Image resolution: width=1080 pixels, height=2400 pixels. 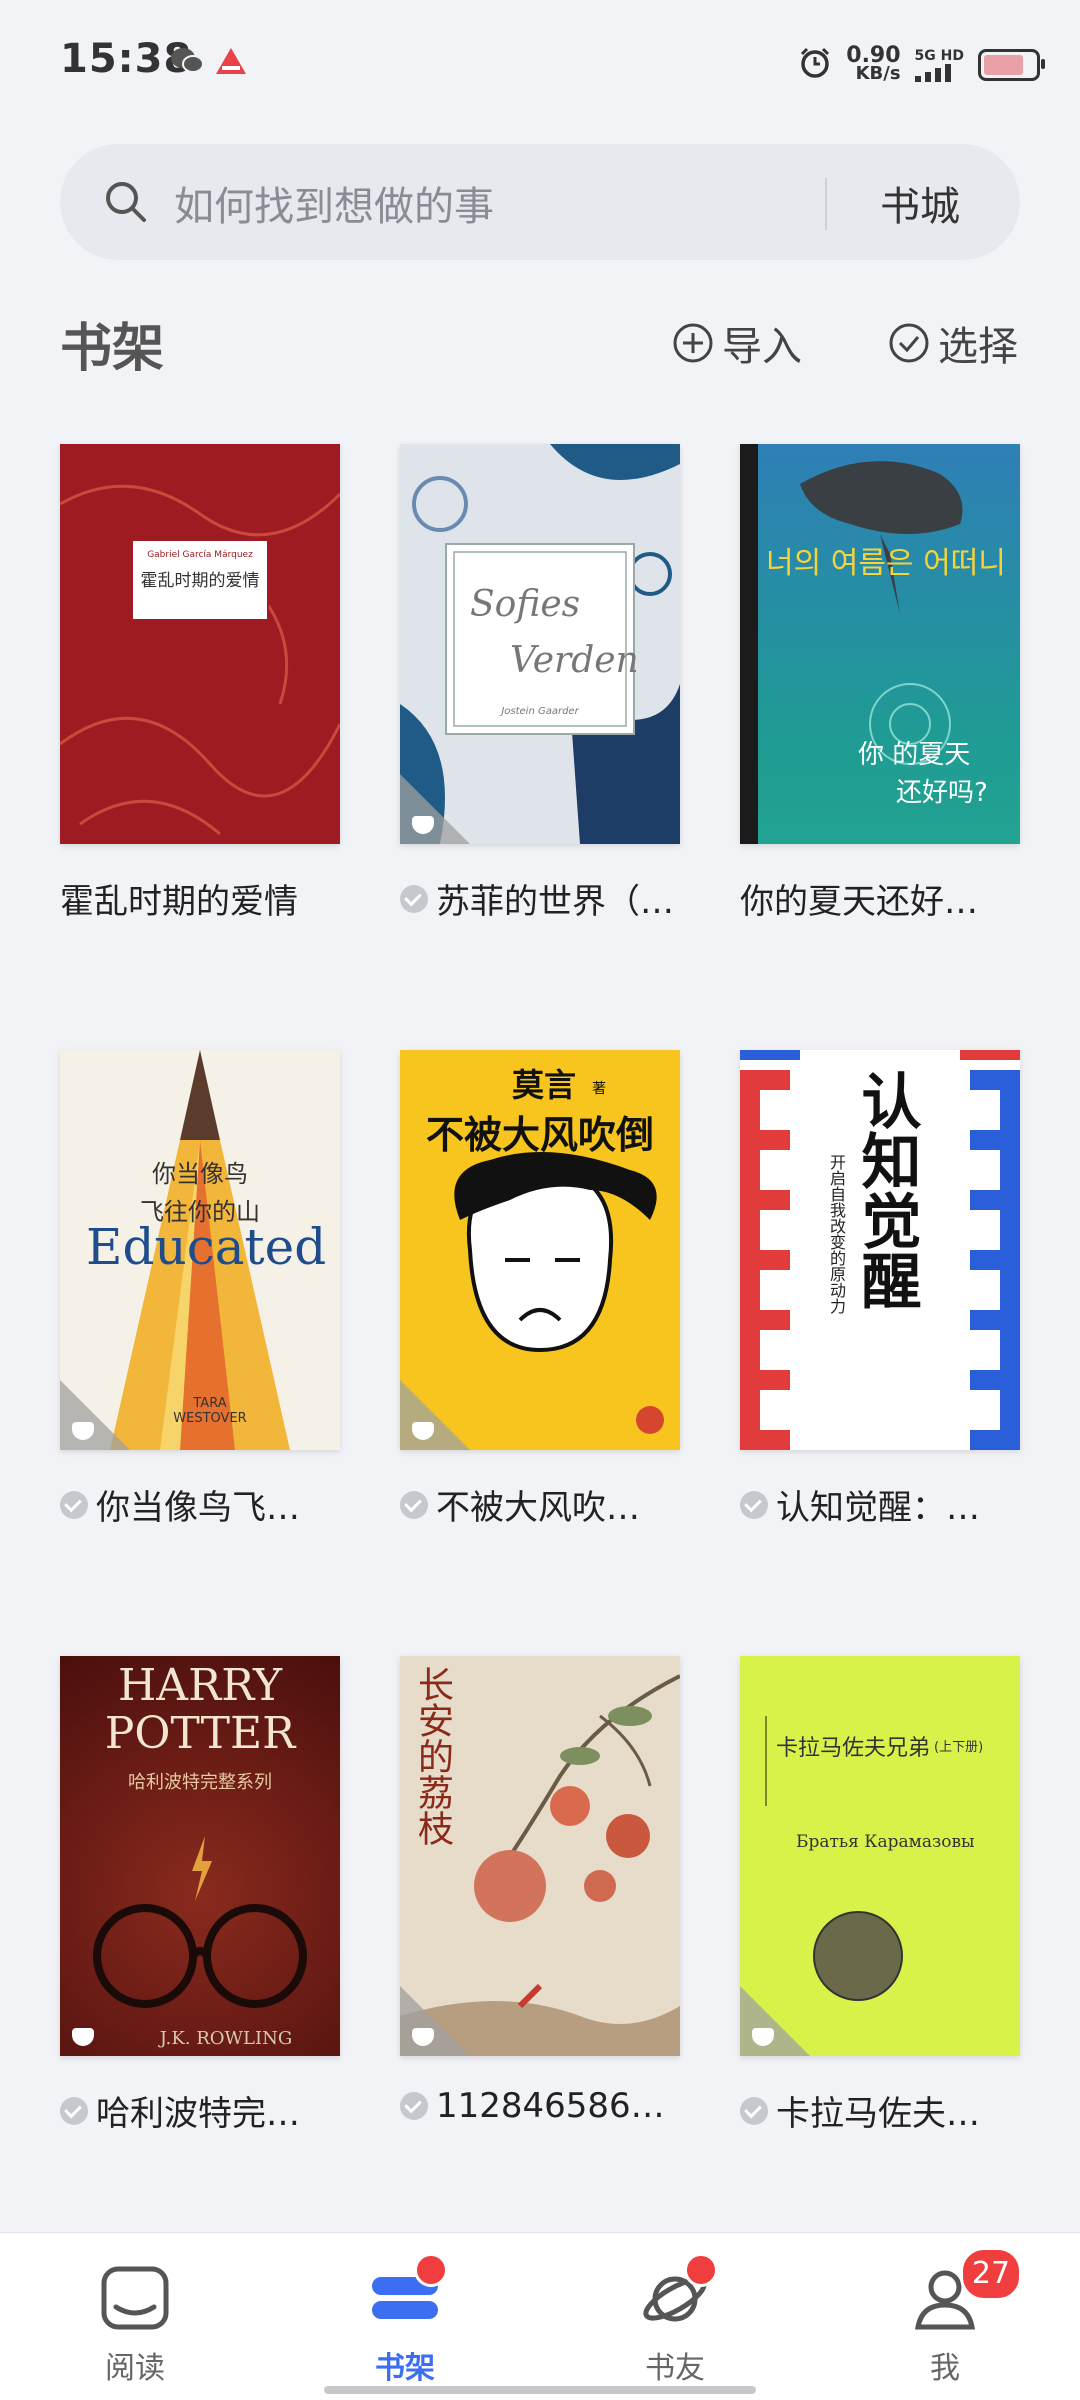 I want to click on signal-bars-icon, so click(x=932, y=73).